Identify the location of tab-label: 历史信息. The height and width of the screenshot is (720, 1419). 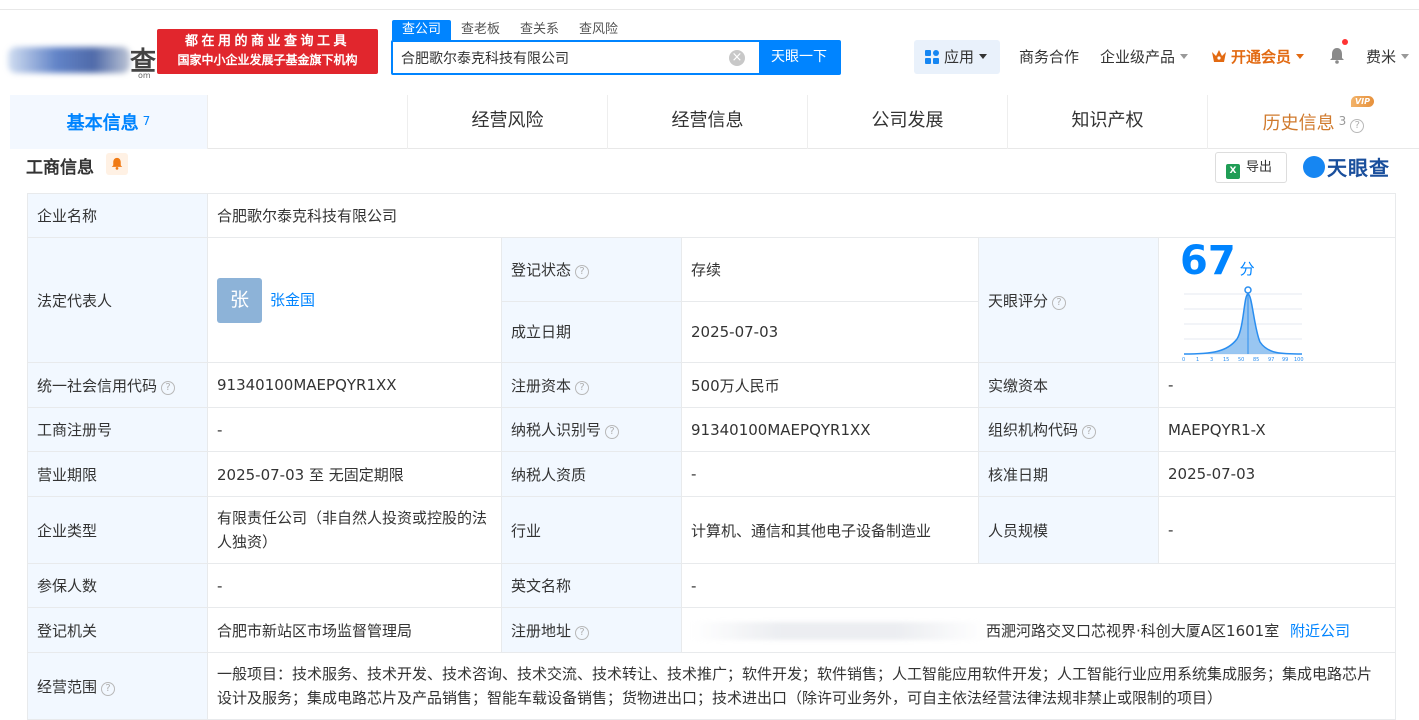
(1298, 123).